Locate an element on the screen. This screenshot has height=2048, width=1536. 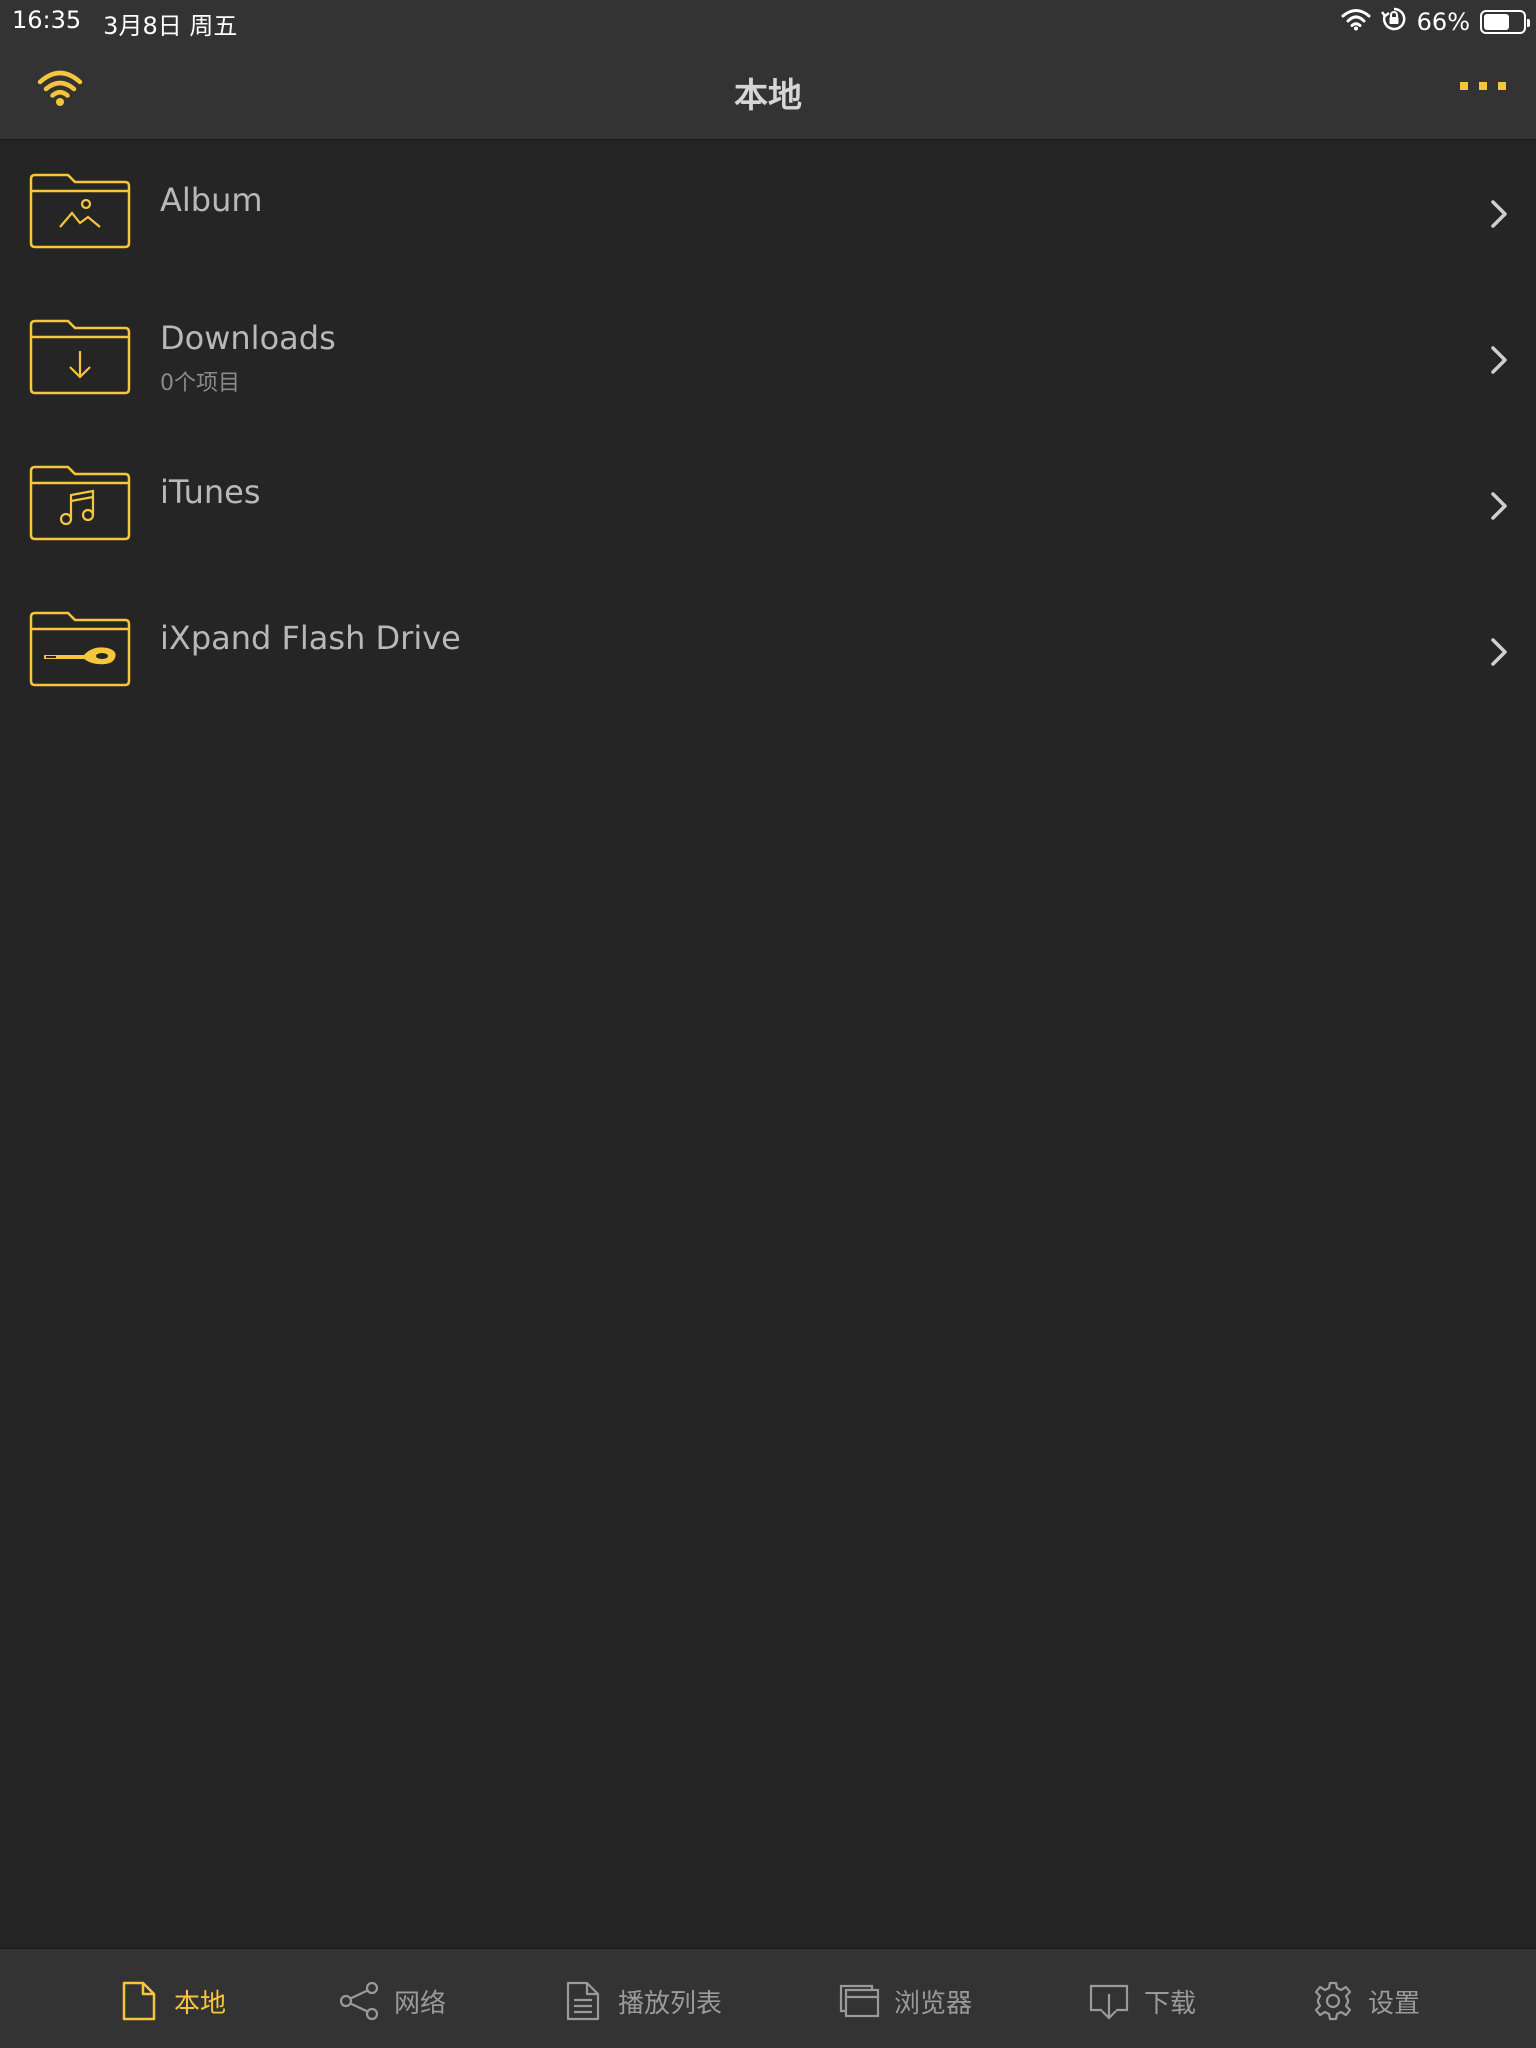
battery-tip is located at coordinates (1528, 23).